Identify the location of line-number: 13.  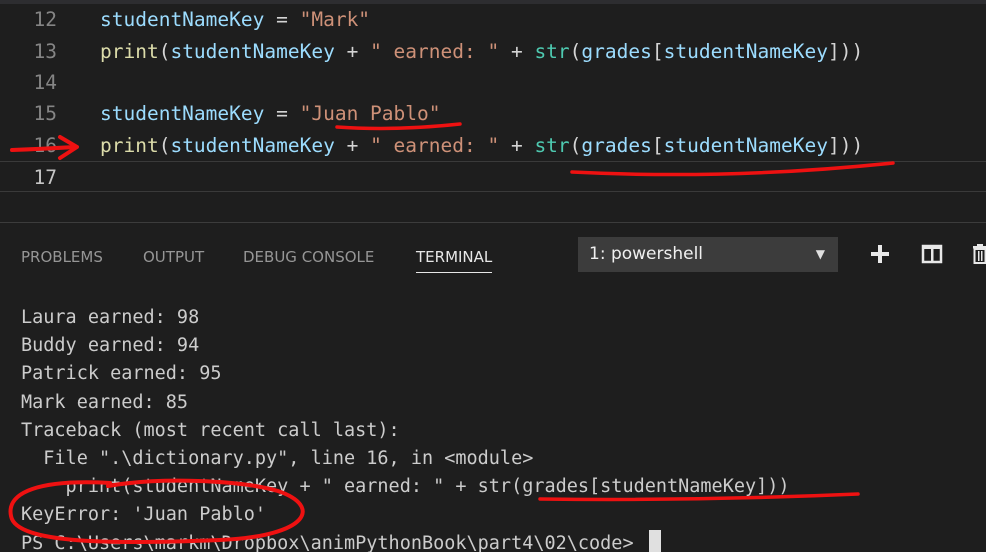
(45, 51).